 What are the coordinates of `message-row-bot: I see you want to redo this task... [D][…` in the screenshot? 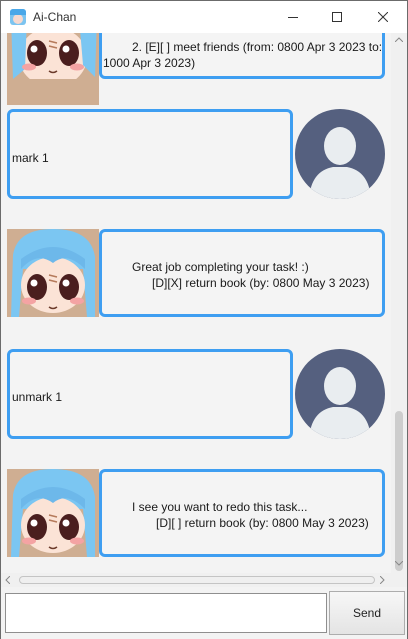 It's located at (196, 515).